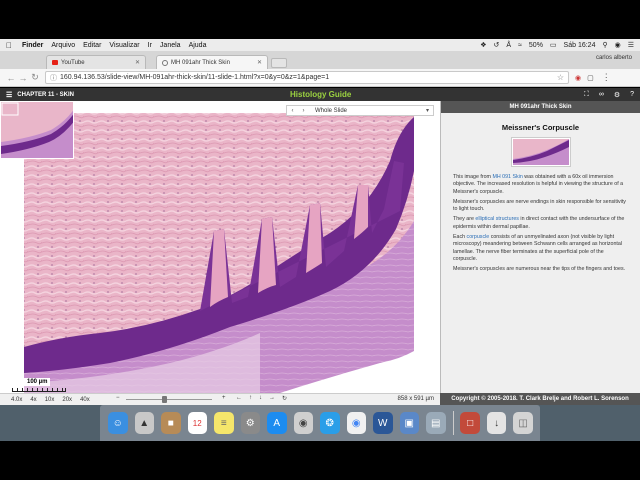 The width and height of the screenshot is (640, 480). Describe the element at coordinates (560, 77) in the screenshot. I see `bookmark-star-icon: ☆` at that location.